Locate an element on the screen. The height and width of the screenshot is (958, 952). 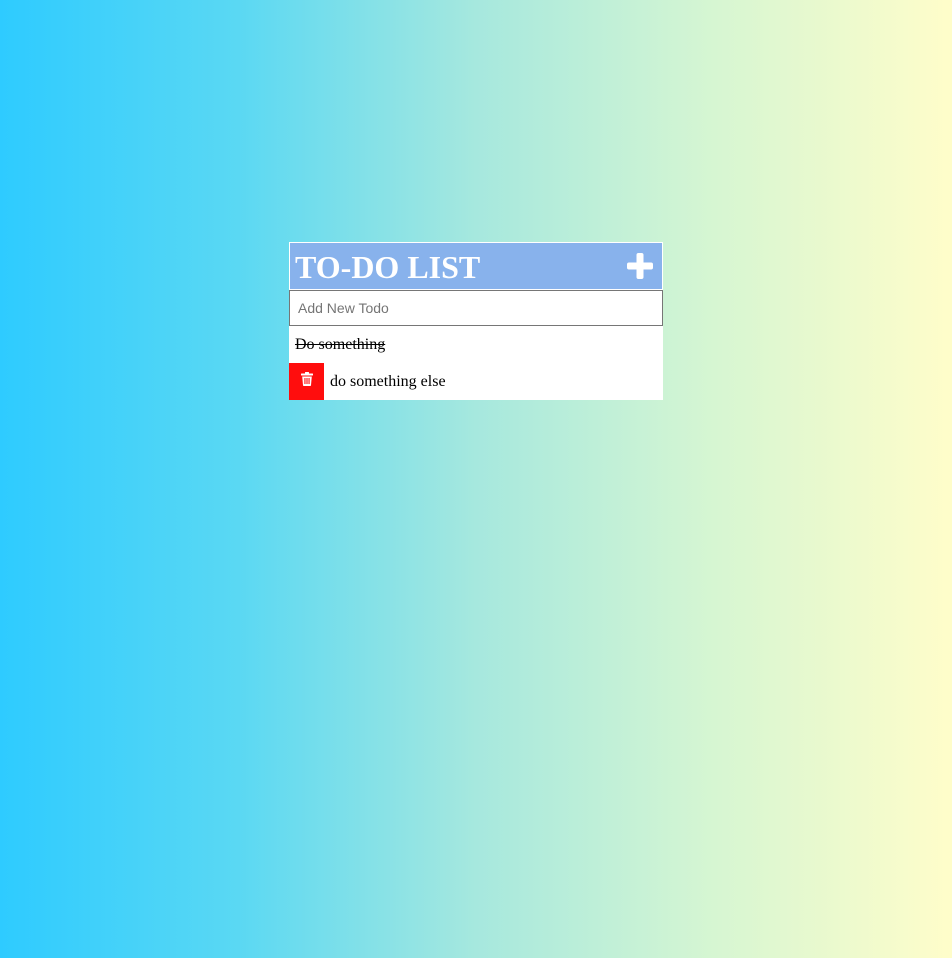
todo-card: TO-DO LIST Do something is located at coordinates (476, 321).